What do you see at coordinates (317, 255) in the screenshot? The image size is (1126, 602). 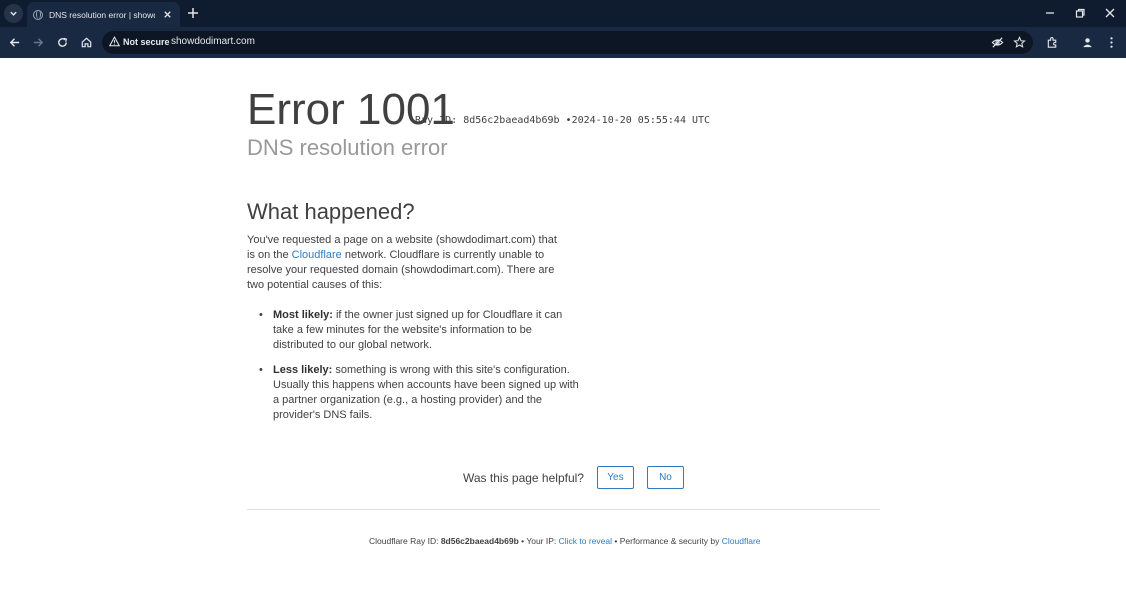 I see `cloudflare-link: Cloudflare` at bounding box center [317, 255].